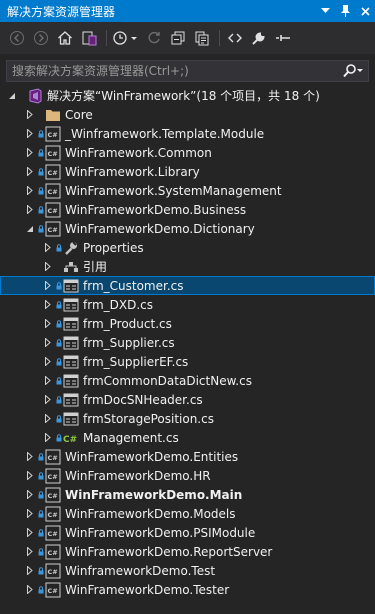 The image size is (375, 614). Describe the element at coordinates (187, 399) in the screenshot. I see `tree-item: frmDocSNHeader.cs` at that location.